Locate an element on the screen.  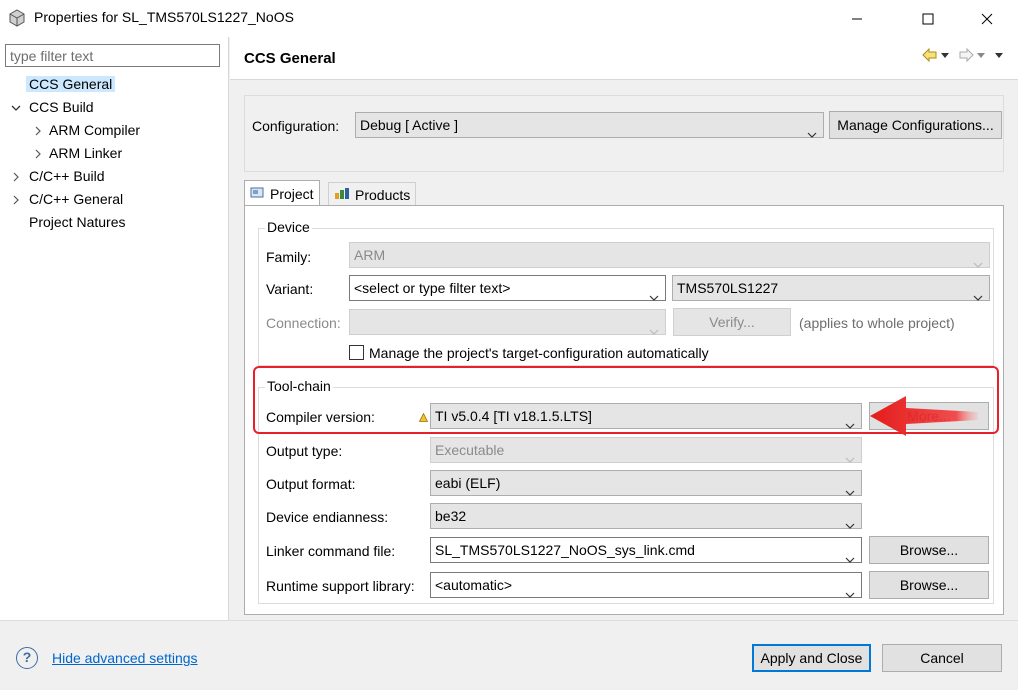
help-icon: ? is located at coordinates (27, 658).